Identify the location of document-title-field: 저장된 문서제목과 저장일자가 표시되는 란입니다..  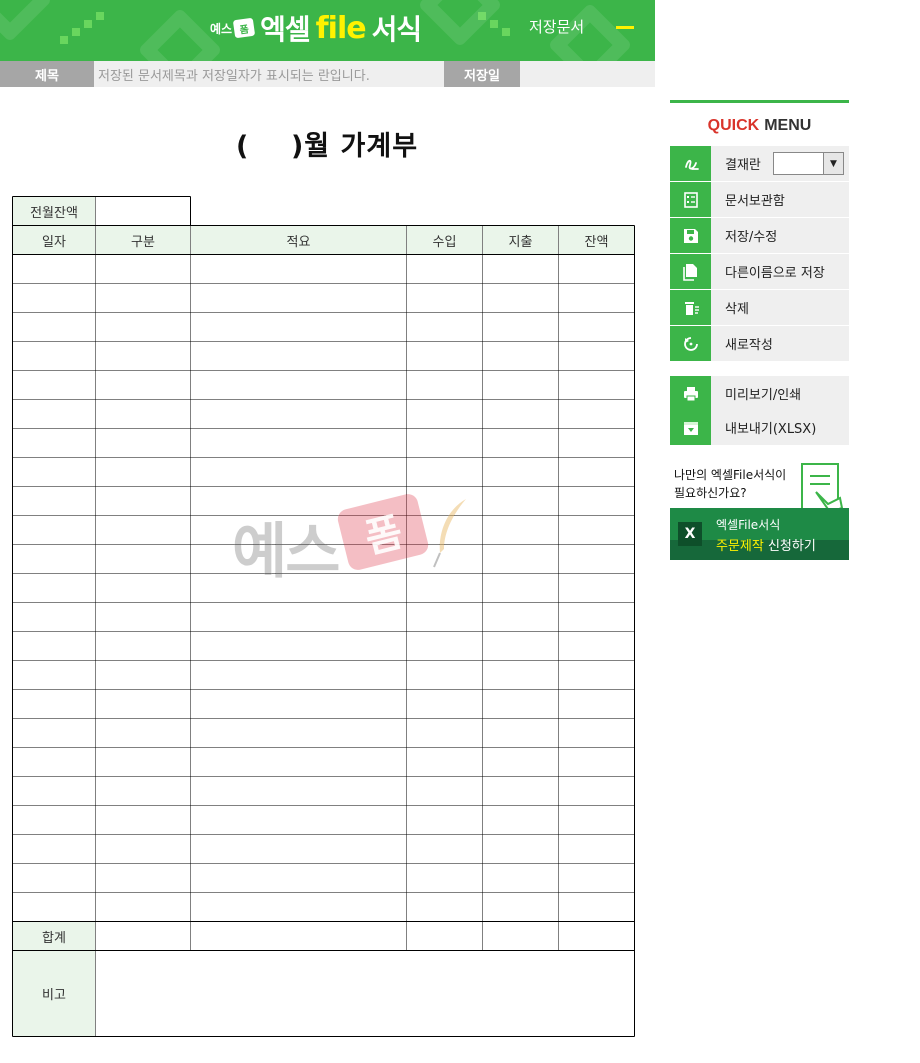
(234, 74).